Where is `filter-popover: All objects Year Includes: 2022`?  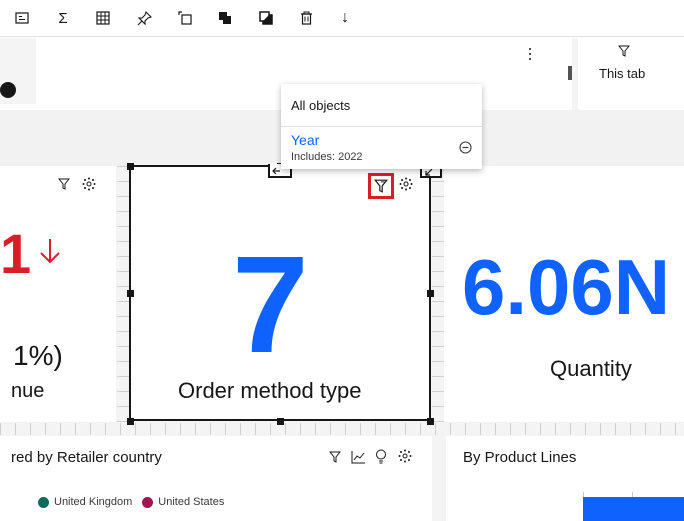 filter-popover: All objects Year Includes: 2022 is located at coordinates (381, 126).